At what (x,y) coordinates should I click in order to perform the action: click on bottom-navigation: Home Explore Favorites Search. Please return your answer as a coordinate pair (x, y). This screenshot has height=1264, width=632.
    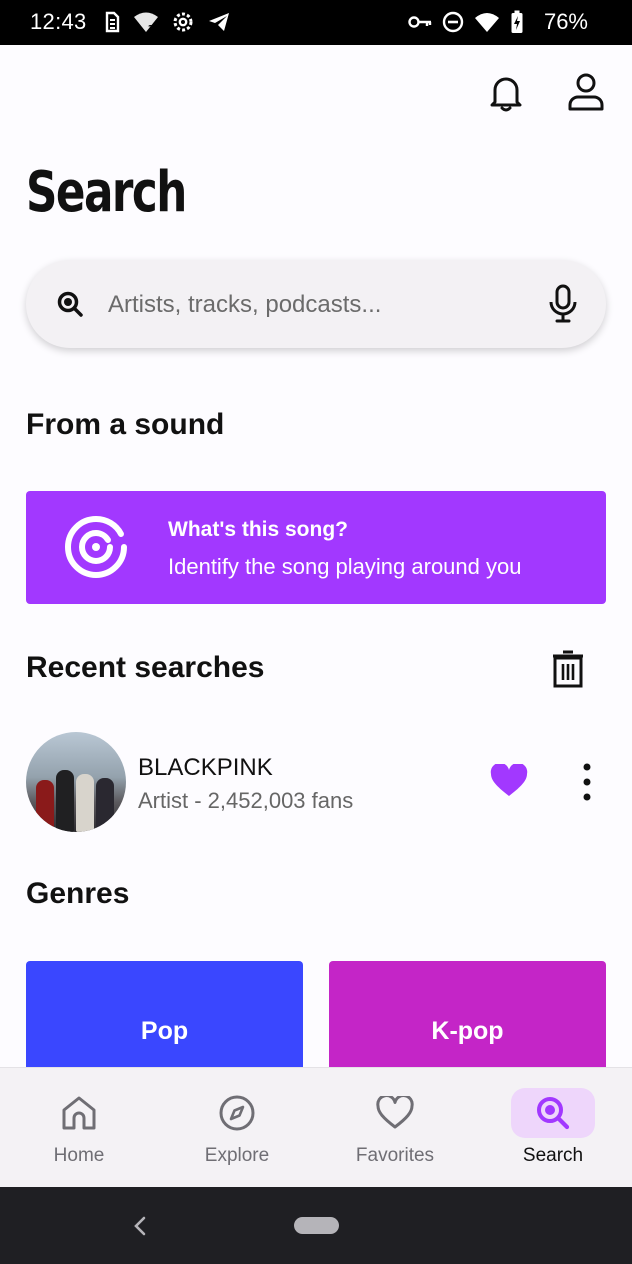
    Looking at the image, I should click on (316, 1127).